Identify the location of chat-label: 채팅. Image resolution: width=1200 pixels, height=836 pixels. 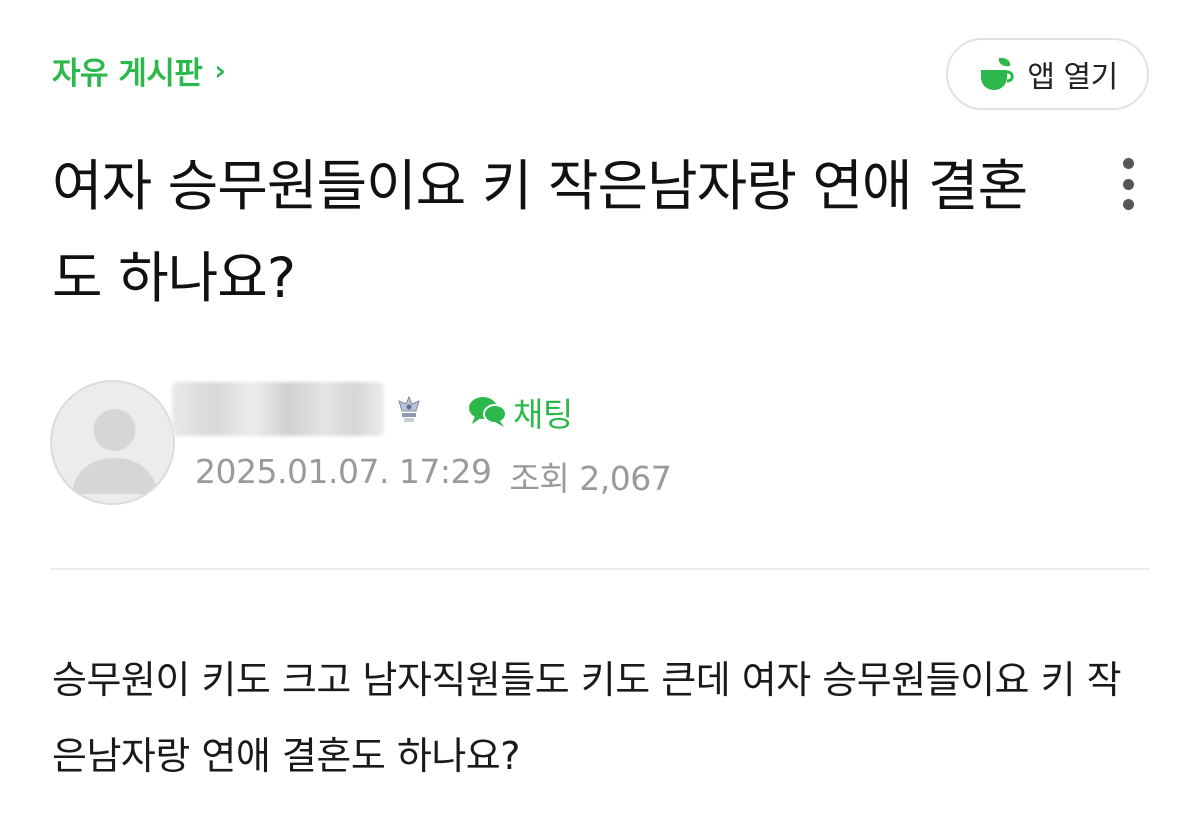
(543, 414).